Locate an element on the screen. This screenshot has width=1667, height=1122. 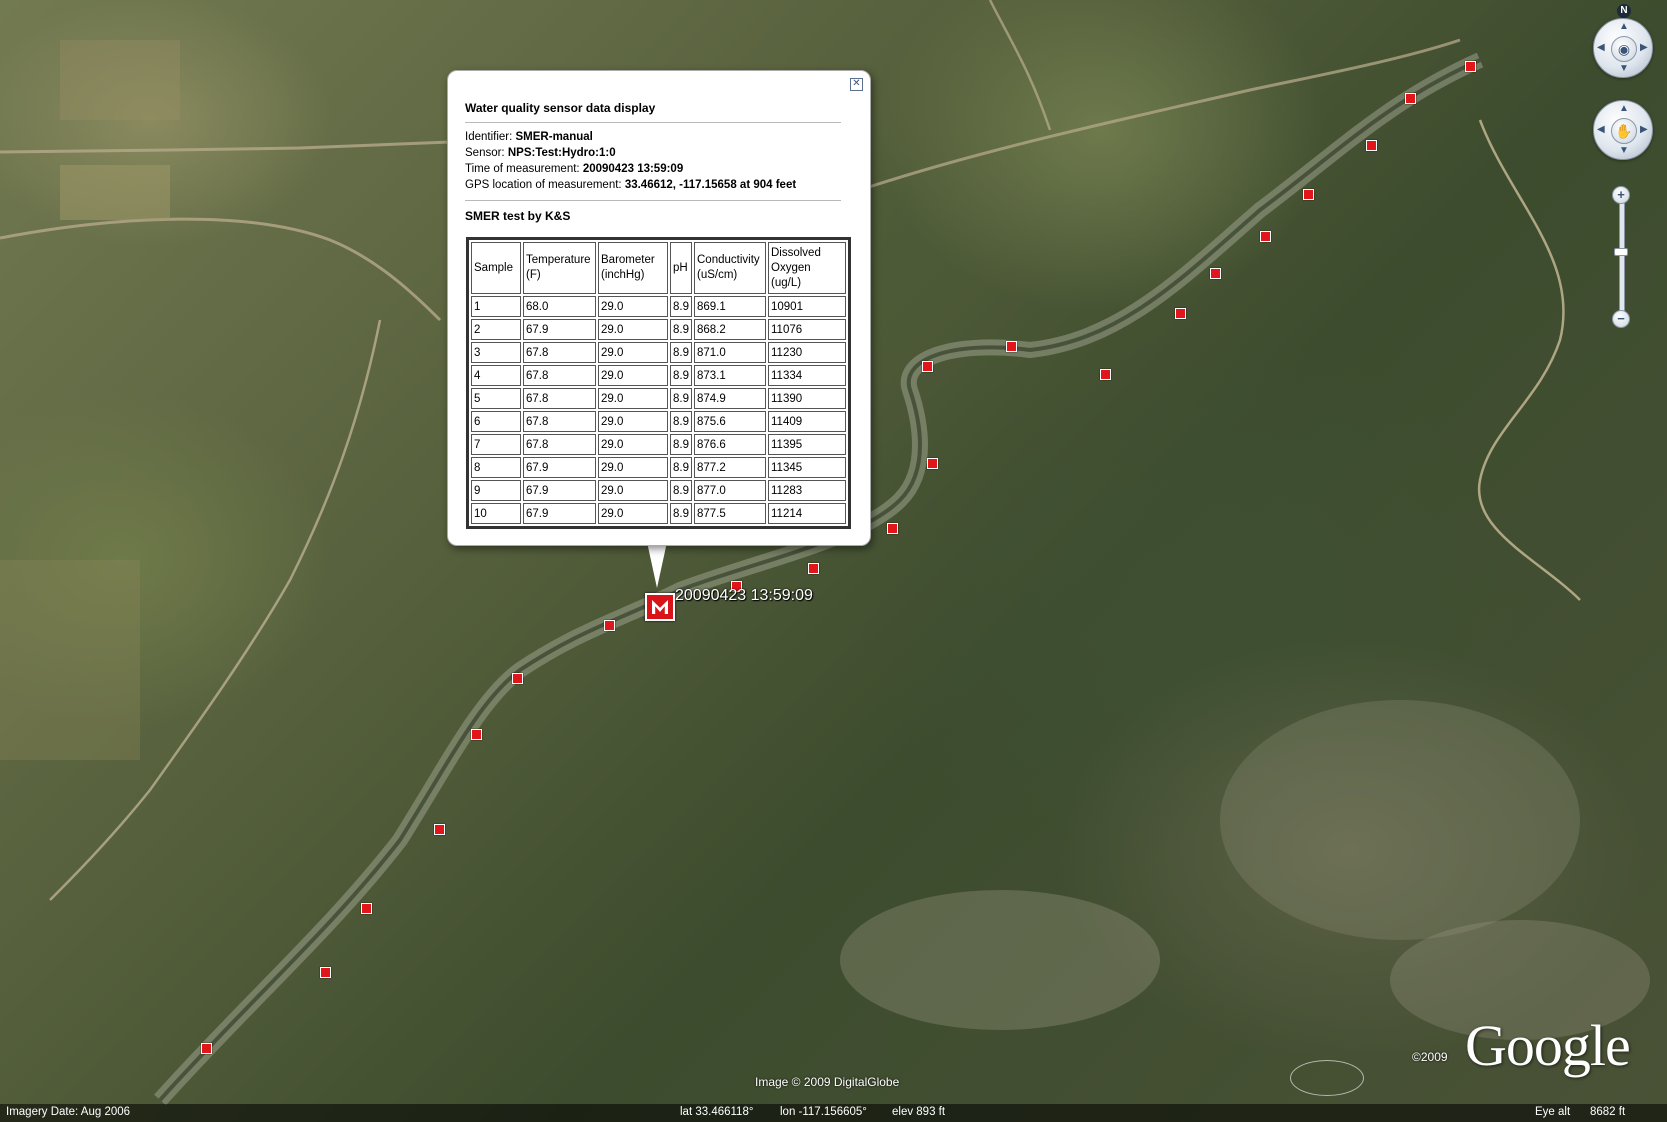
zoom-track is located at coordinates (1622, 258).